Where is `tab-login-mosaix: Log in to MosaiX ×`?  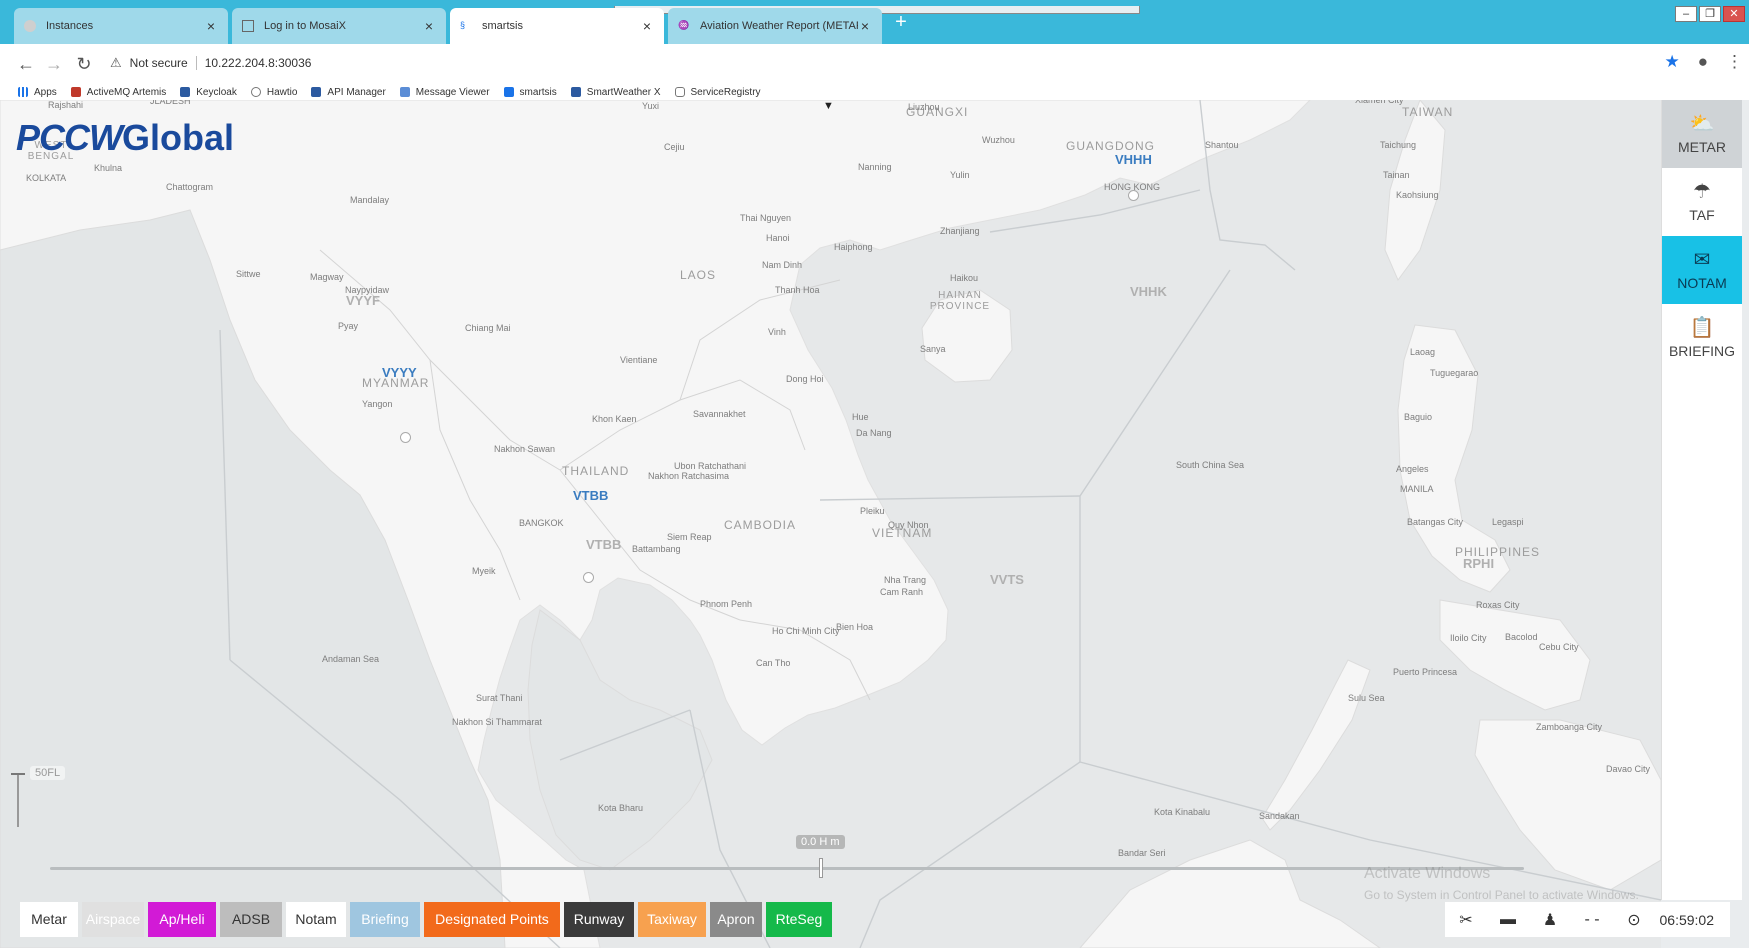
tab-login-mosaix: Log in to MosaiX × is located at coordinates (339, 26).